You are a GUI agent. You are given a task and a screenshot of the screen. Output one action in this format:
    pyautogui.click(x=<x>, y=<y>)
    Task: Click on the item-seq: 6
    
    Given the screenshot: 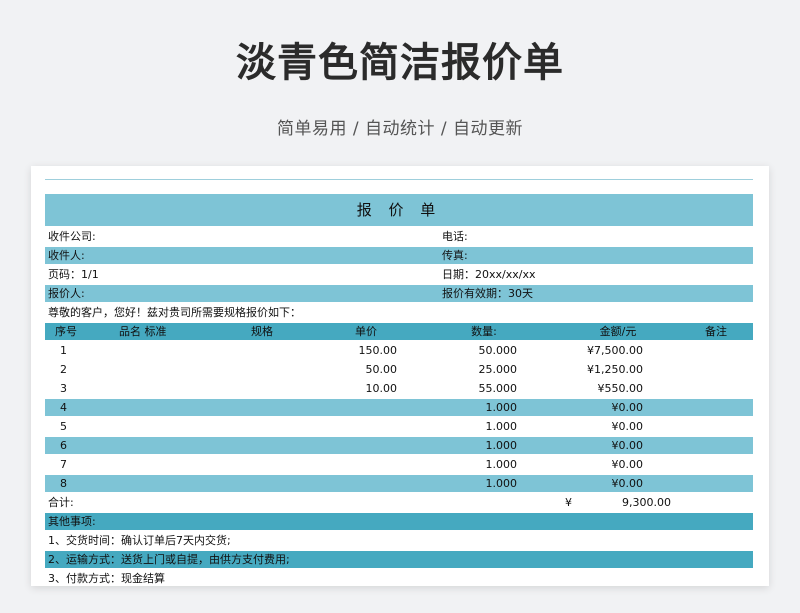 What is the action you would take?
    pyautogui.click(x=63, y=445)
    